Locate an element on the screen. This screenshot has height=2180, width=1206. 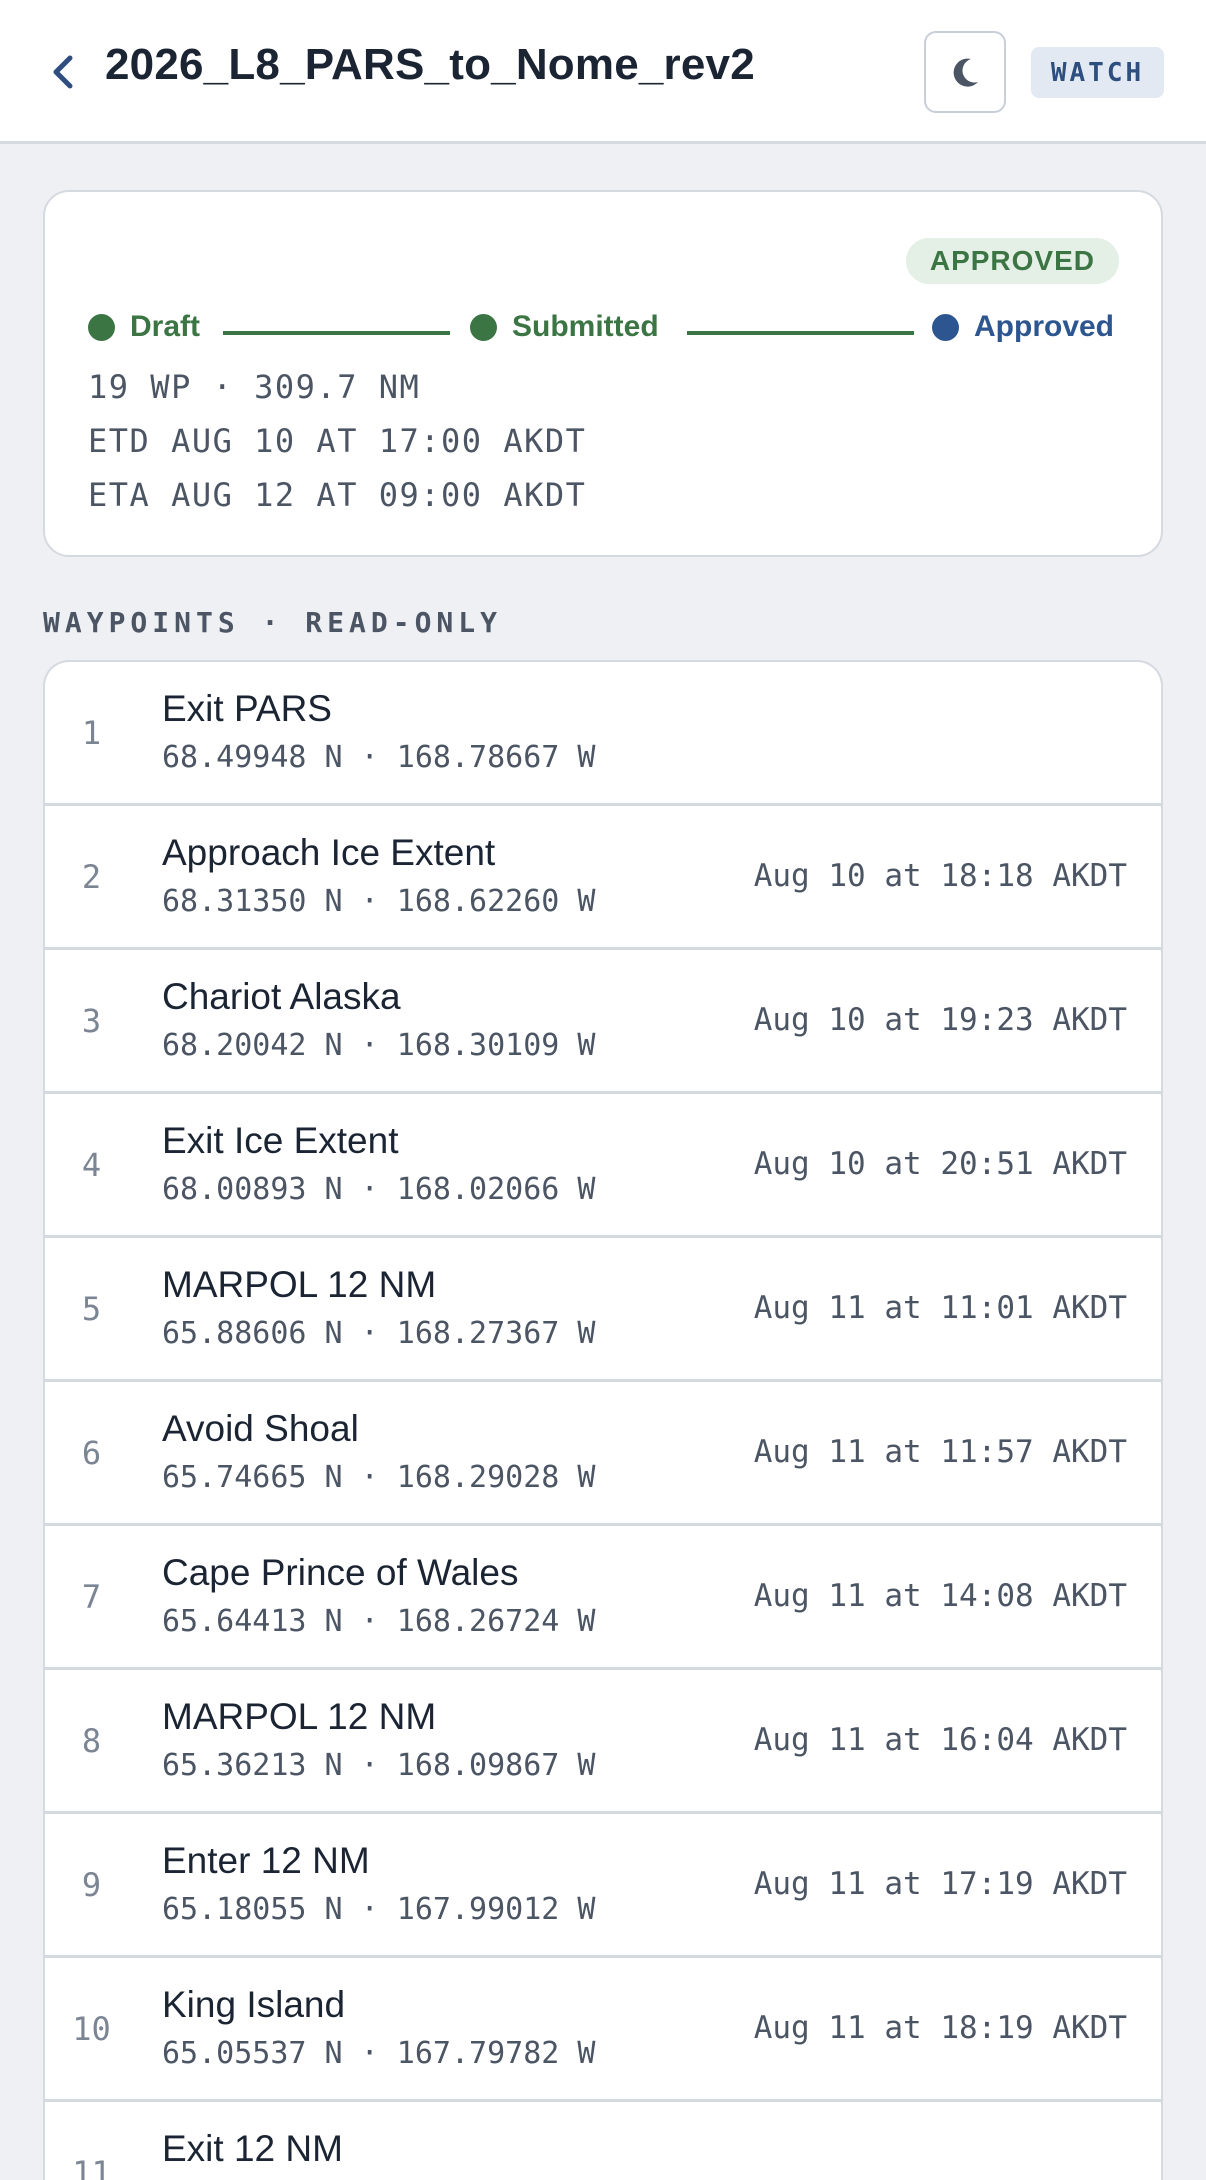
waypoint-eta: Aug 10 at 18:18 AKDT is located at coordinates (940, 876).